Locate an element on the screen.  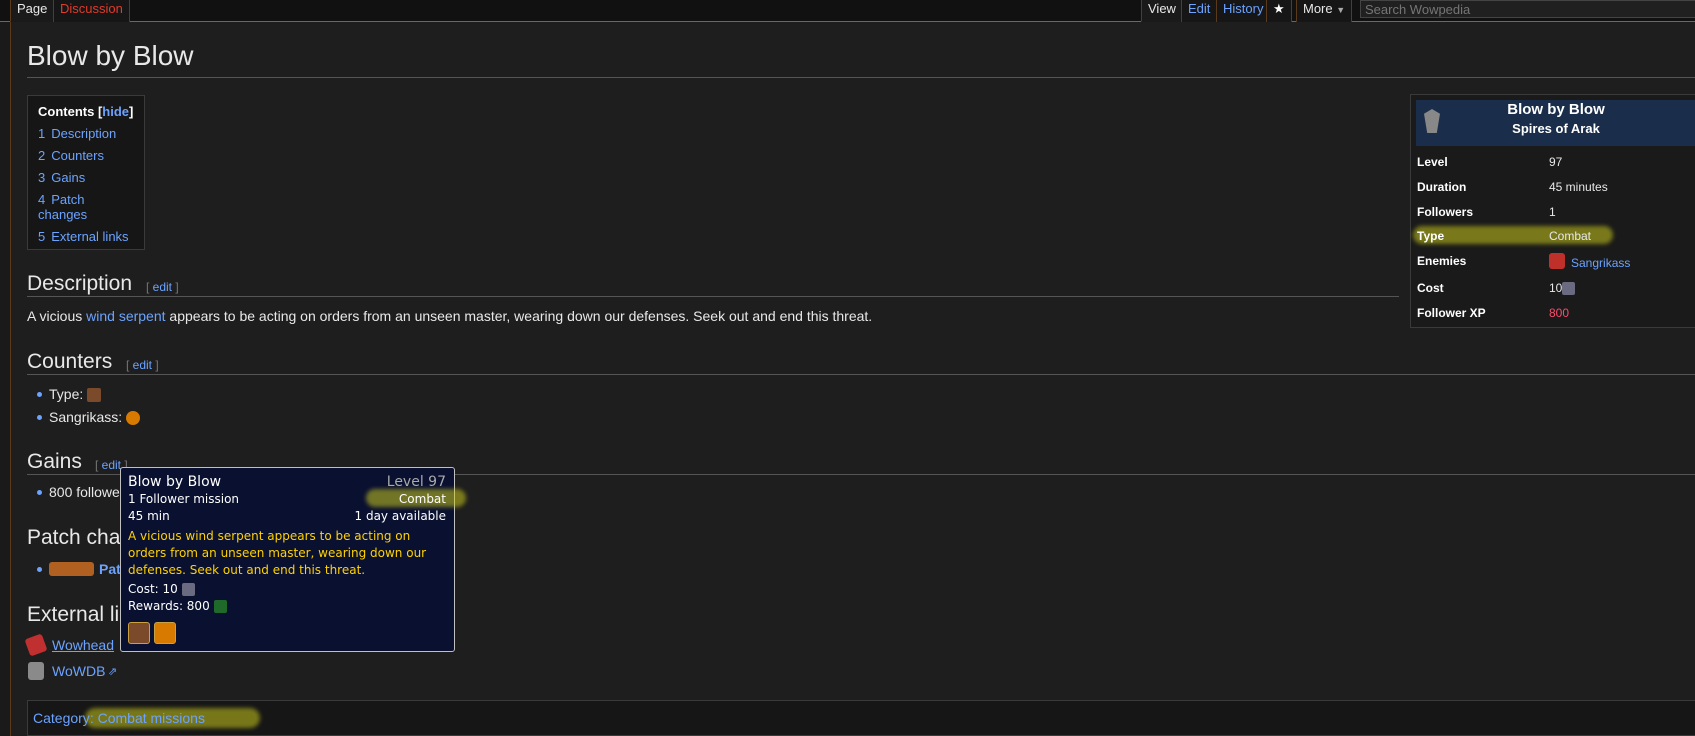
xp-icon is located at coordinates (220, 606).